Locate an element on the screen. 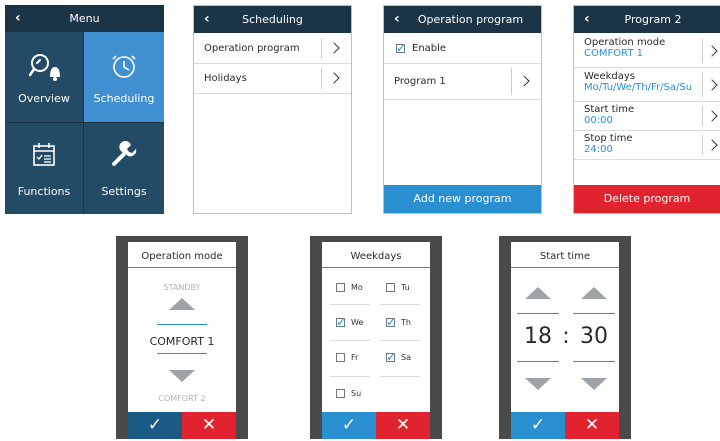  add-new-program-button: Add new program is located at coordinates (462, 199).